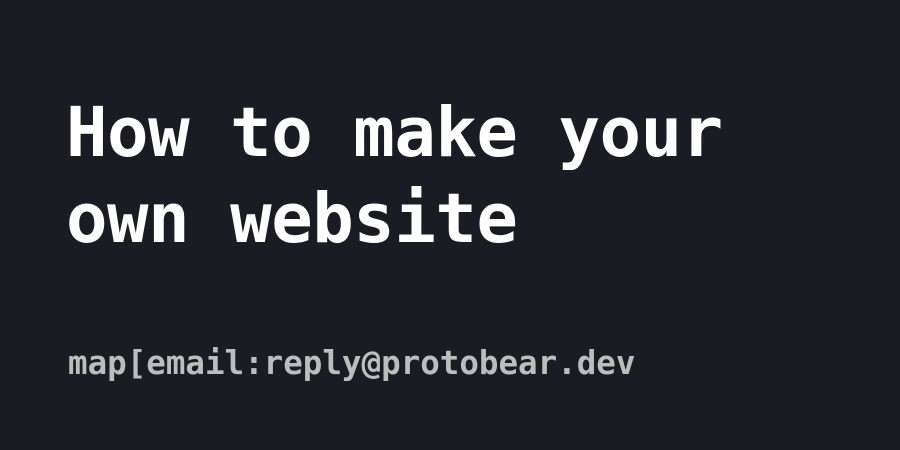 The height and width of the screenshot is (450, 900). What do you see at coordinates (352, 363) in the screenshot?
I see `contact-email-text: map[email:reply@protobear.dev` at bounding box center [352, 363].